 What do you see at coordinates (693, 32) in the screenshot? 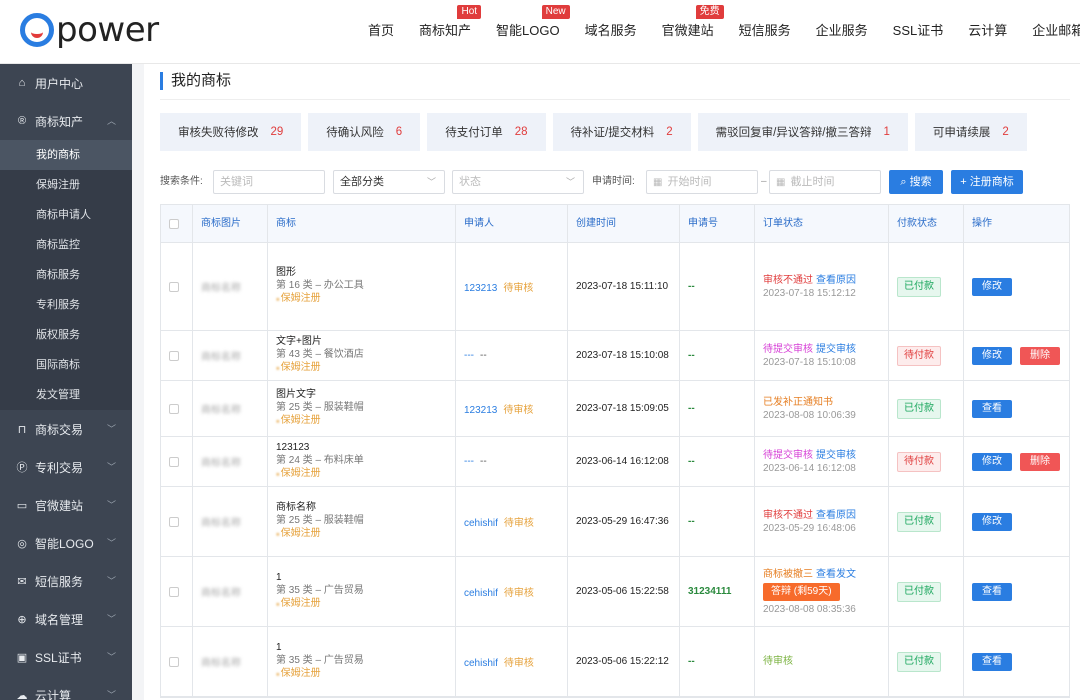
I see `nav-item: 官微建站 免费` at bounding box center [693, 32].